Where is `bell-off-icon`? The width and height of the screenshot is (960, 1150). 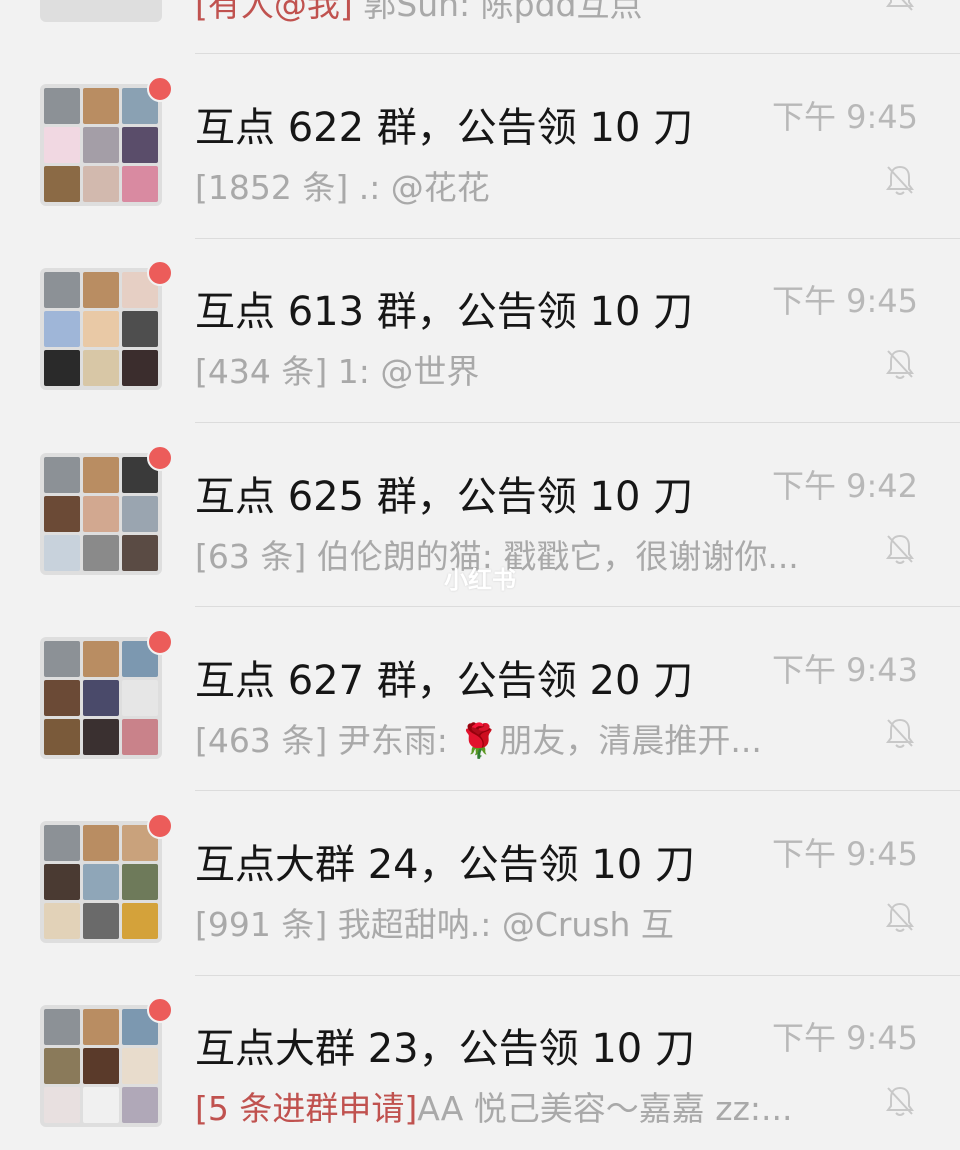 bell-off-icon is located at coordinates (900, 1101).